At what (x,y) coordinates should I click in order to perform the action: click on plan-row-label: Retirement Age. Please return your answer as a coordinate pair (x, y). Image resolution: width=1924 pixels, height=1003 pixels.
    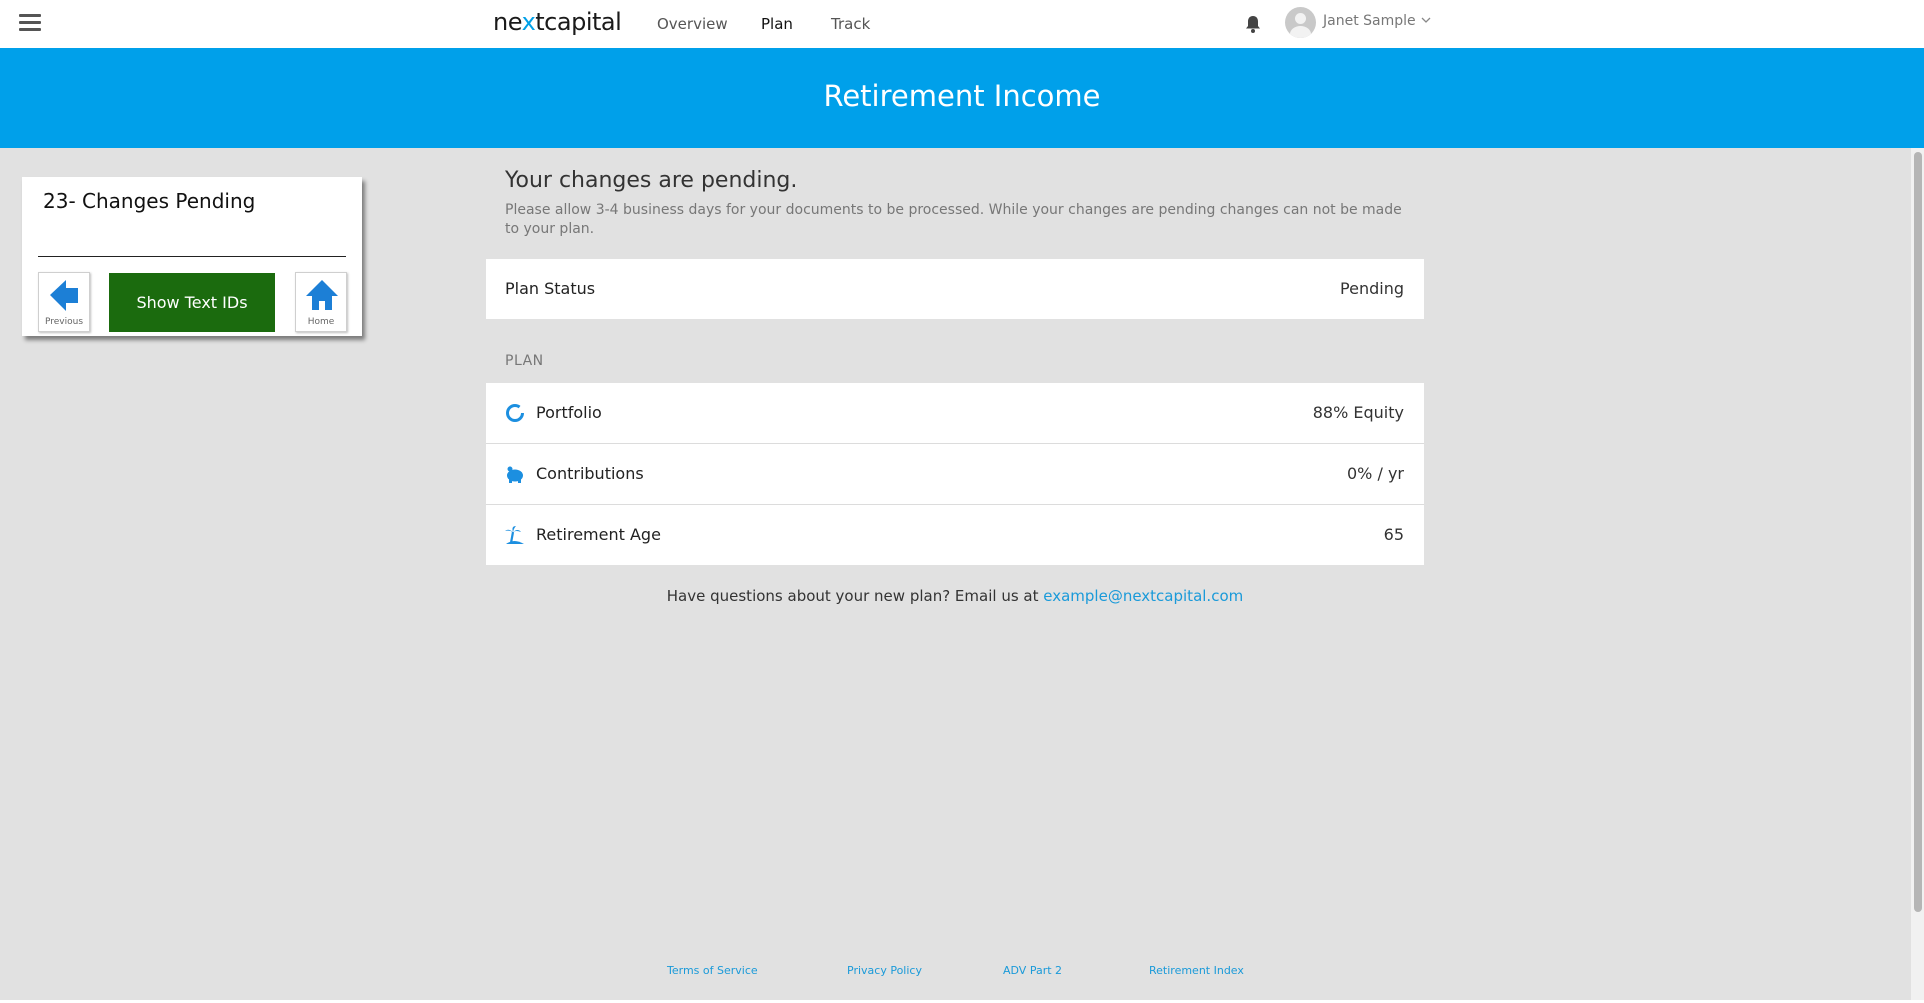
    Looking at the image, I should click on (598, 534).